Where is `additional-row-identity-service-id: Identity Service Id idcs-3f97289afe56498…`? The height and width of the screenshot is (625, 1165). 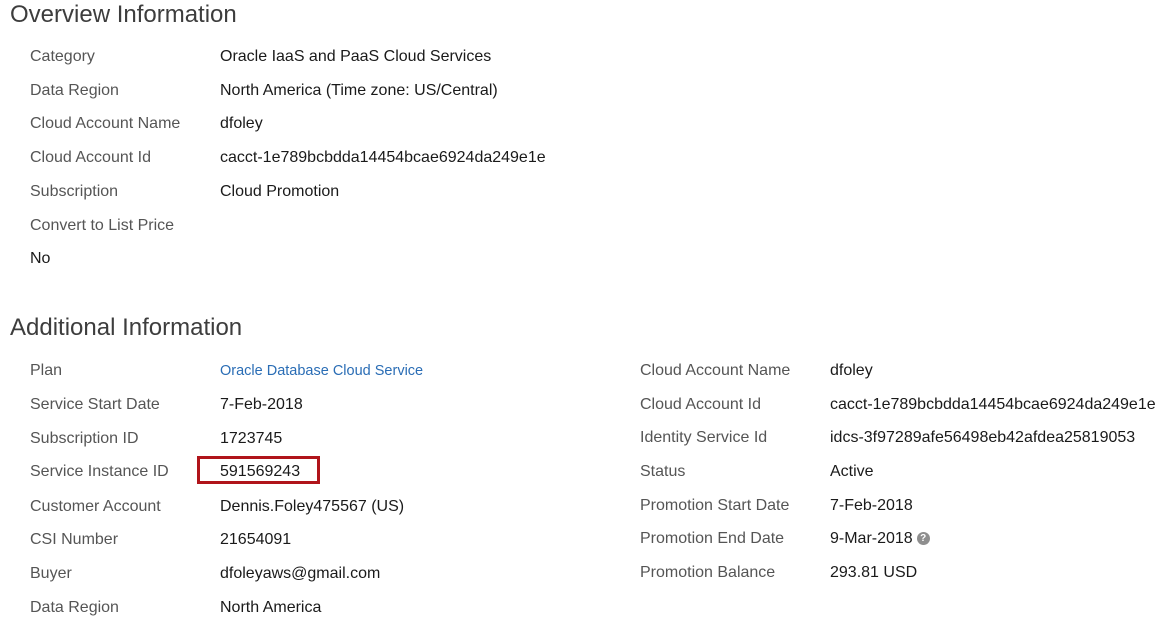
additional-row-identity-service-id: Identity Service Id idcs-3f97289afe56498… is located at coordinates (900, 438).